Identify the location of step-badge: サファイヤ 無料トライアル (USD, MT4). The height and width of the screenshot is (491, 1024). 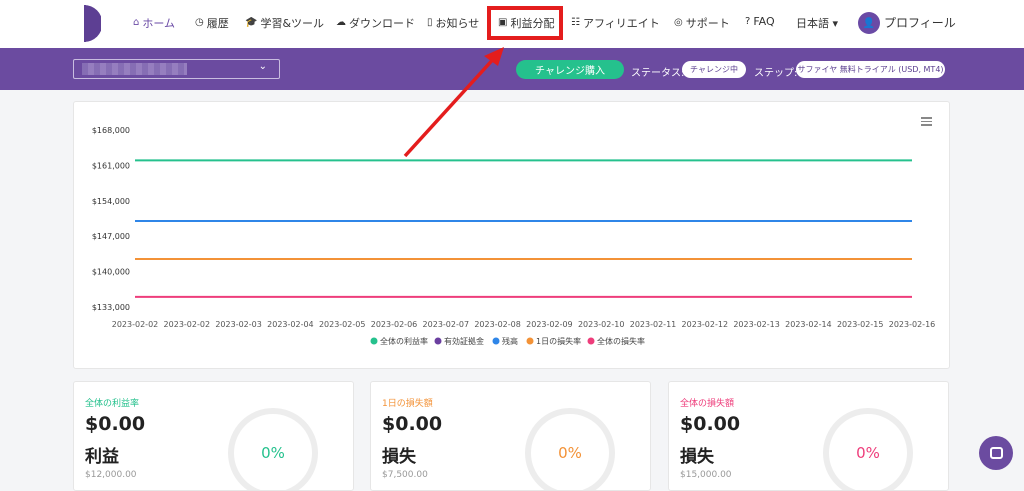
(870, 69).